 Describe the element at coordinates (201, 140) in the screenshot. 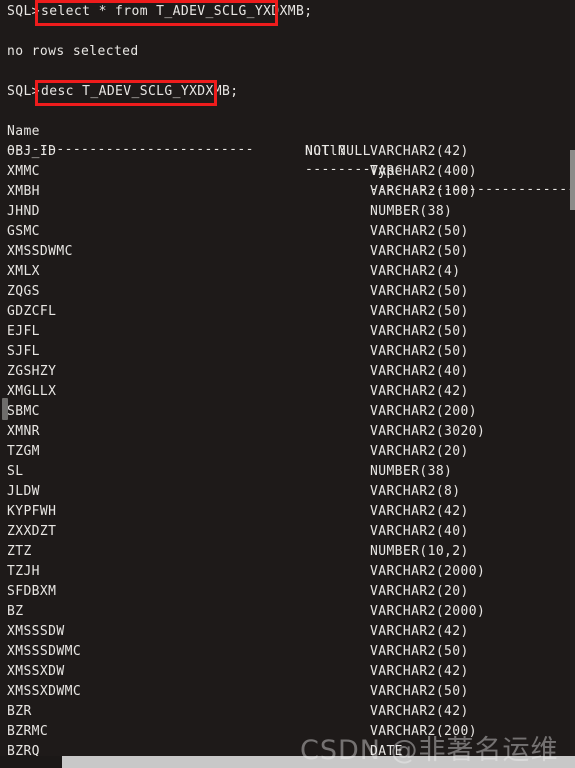

I see `table-header-row: Name Null? Type` at that location.